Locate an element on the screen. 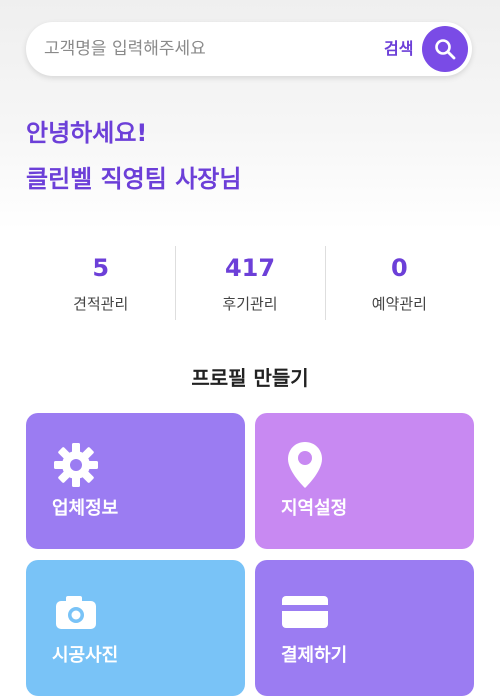  stat-label: 후기관리 is located at coordinates (250, 304).